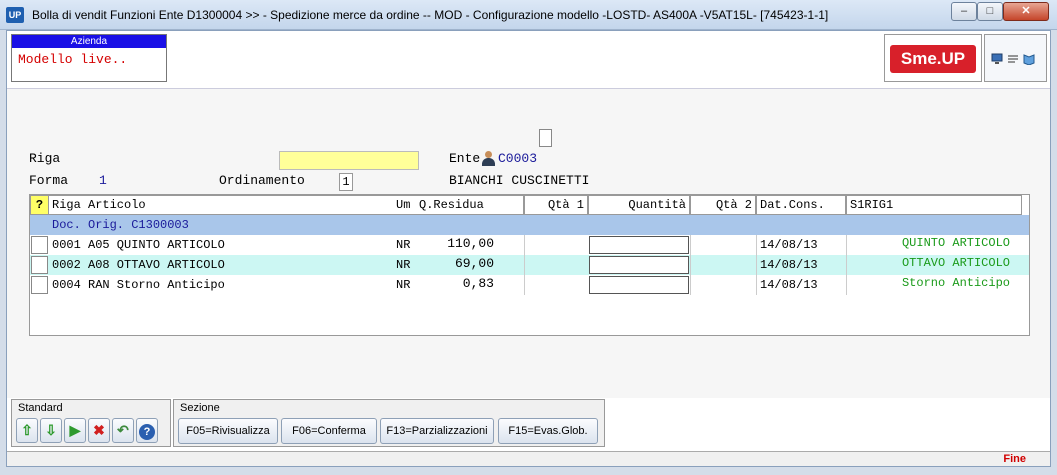 The image size is (1057, 475). Describe the element at coordinates (99, 205) in the screenshot. I see `header-riga-articolo-label: Riga Articolo` at that location.